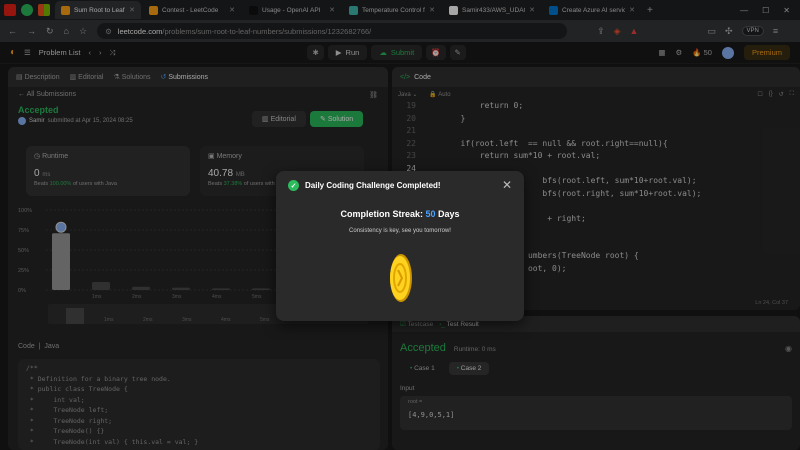 The height and width of the screenshot is (450, 800). What do you see at coordinates (449, 214) in the screenshot?
I see `streak-unit: Days` at bounding box center [449, 214].